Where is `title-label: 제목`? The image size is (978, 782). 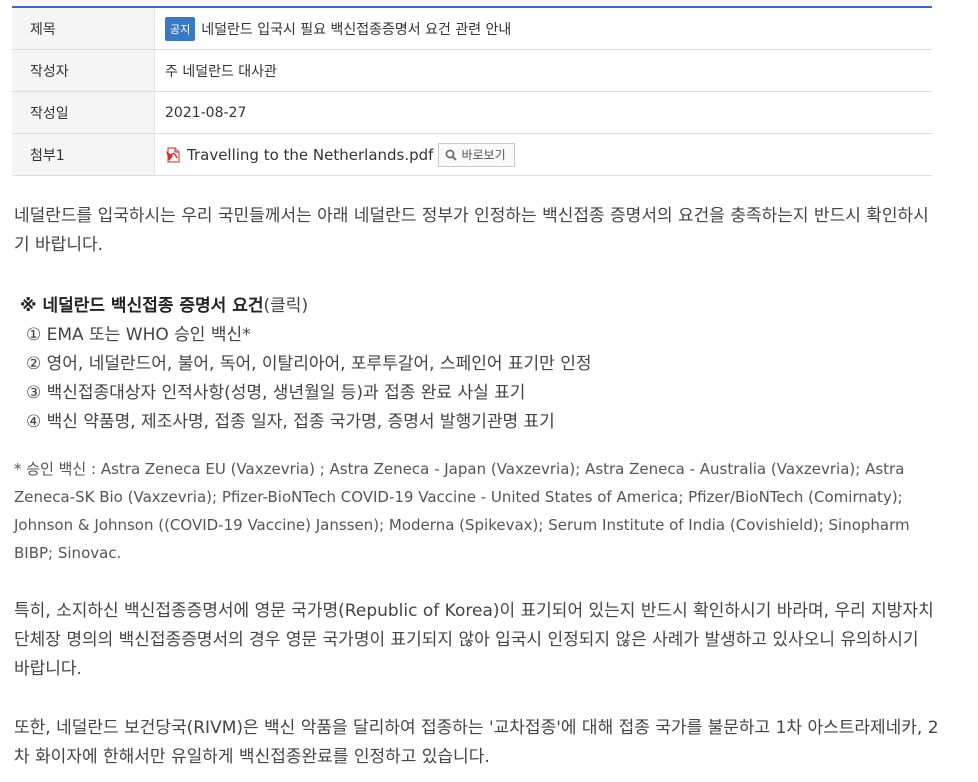
title-label: 제목 is located at coordinates (83, 28).